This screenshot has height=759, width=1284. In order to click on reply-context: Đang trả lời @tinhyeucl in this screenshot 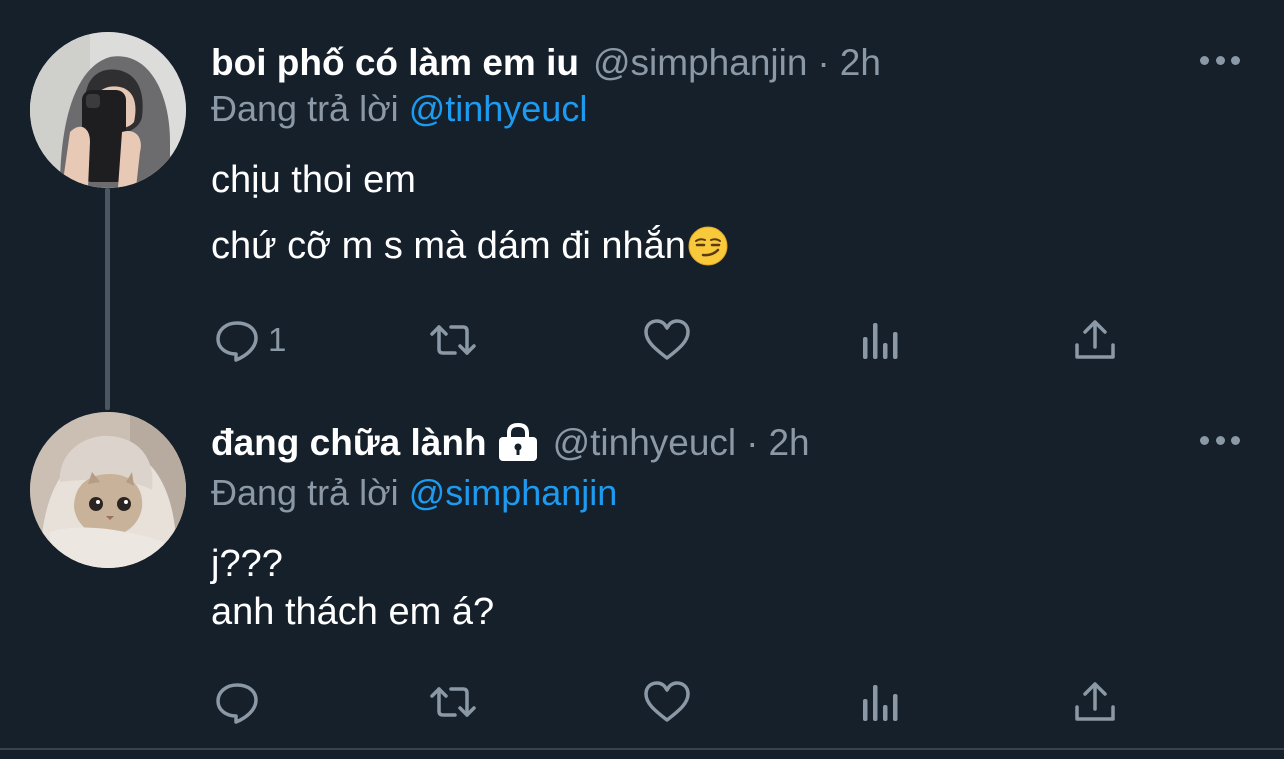, I will do `click(399, 109)`.